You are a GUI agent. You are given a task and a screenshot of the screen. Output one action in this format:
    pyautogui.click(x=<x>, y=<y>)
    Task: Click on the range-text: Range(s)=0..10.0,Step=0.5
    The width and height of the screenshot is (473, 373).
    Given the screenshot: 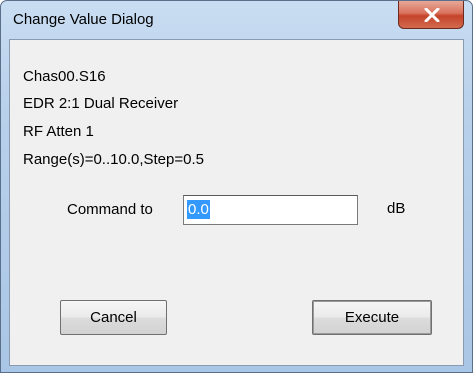 What is the action you would take?
    pyautogui.click(x=113, y=159)
    